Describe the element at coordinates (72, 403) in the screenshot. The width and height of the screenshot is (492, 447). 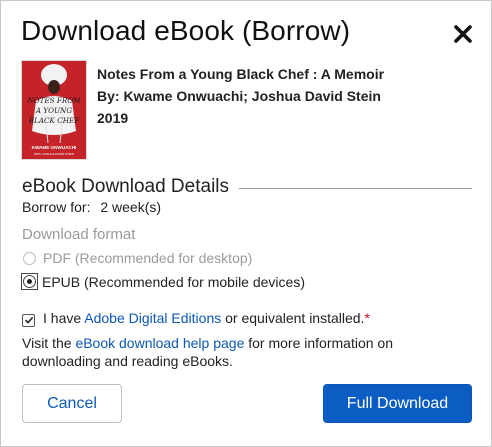
I see `cancel-button: Cancel` at that location.